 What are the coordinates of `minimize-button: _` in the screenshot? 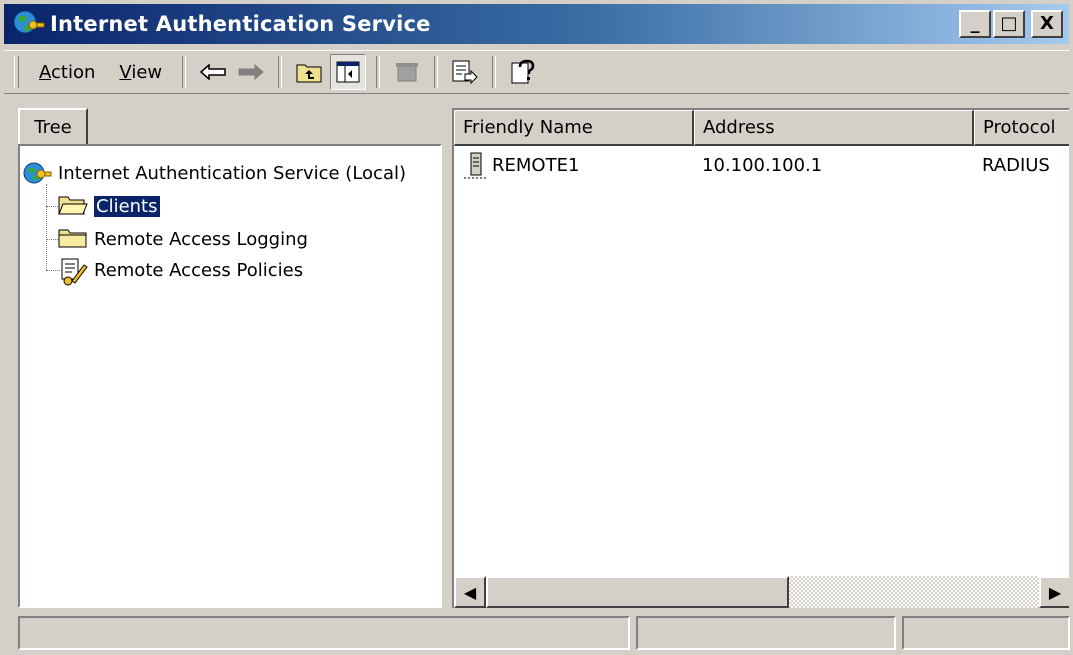 It's located at (975, 24).